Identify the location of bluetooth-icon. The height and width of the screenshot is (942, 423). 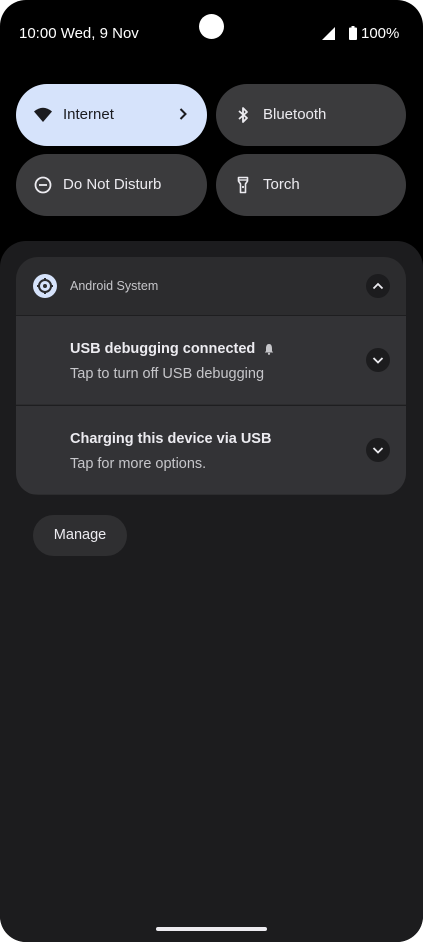
(243, 115).